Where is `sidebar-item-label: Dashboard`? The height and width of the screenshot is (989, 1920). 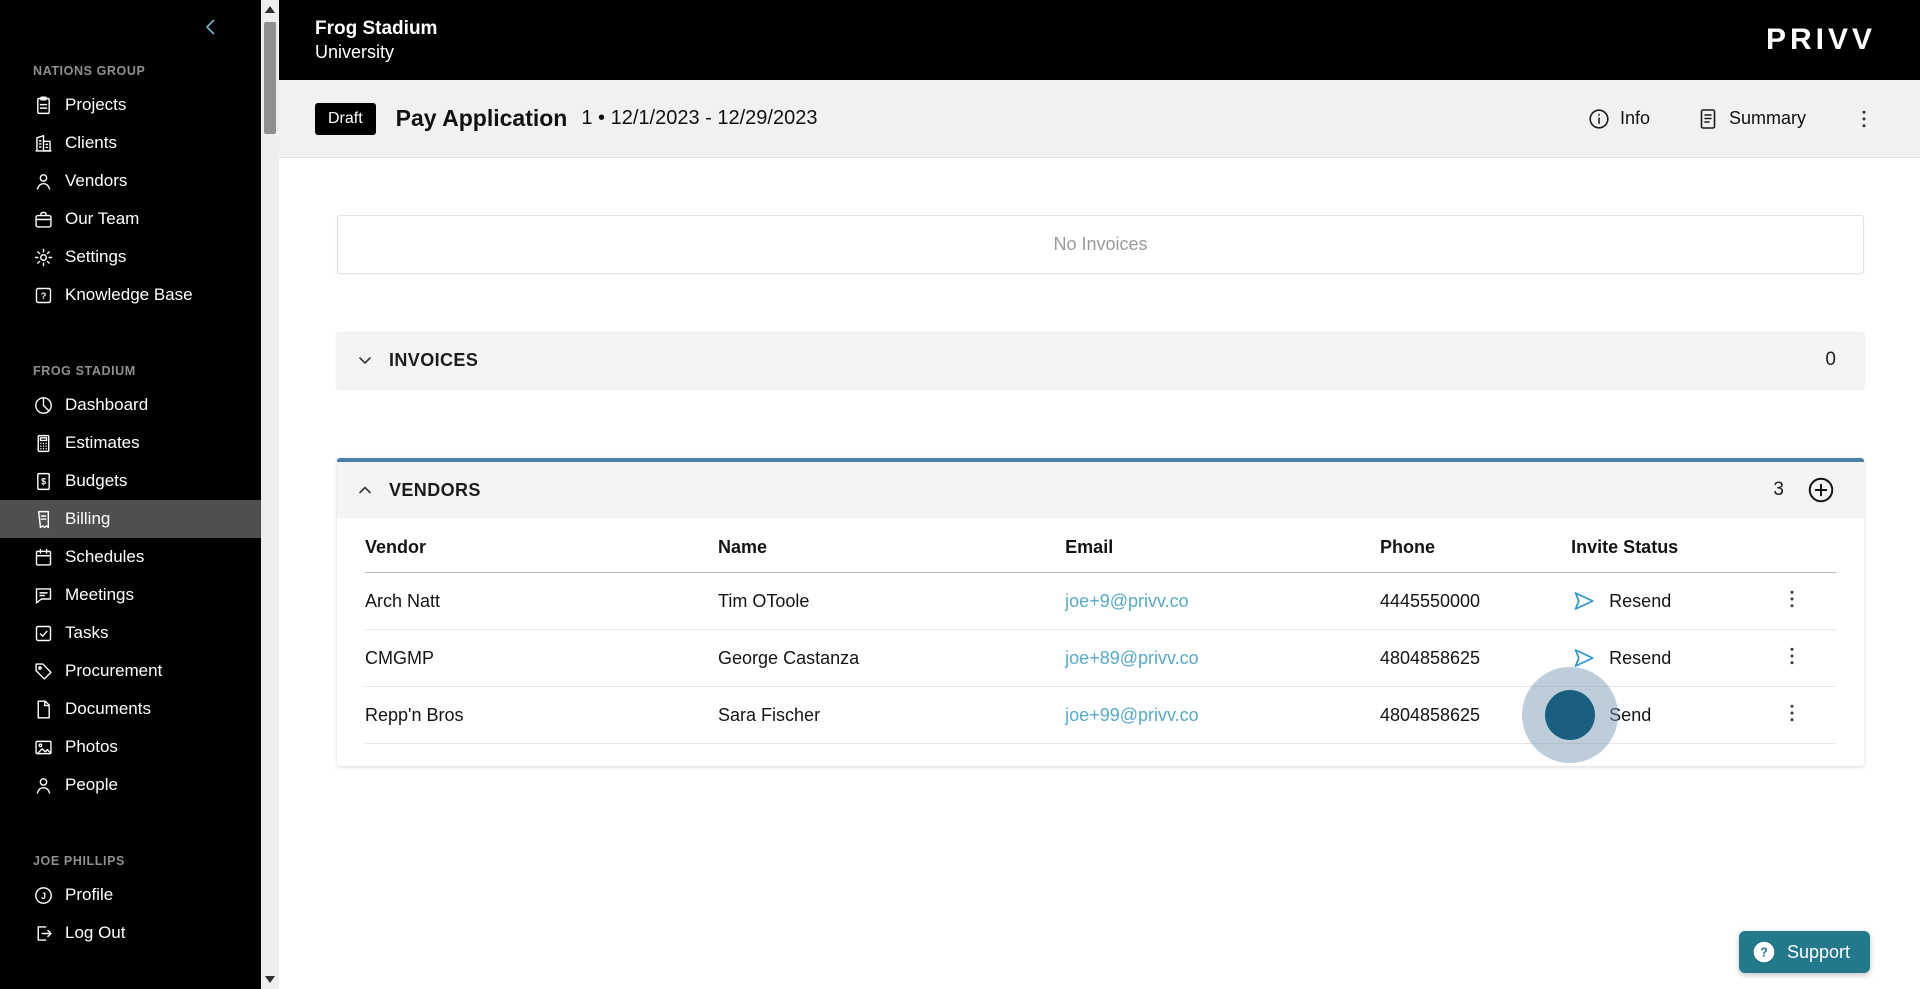 sidebar-item-label: Dashboard is located at coordinates (107, 404).